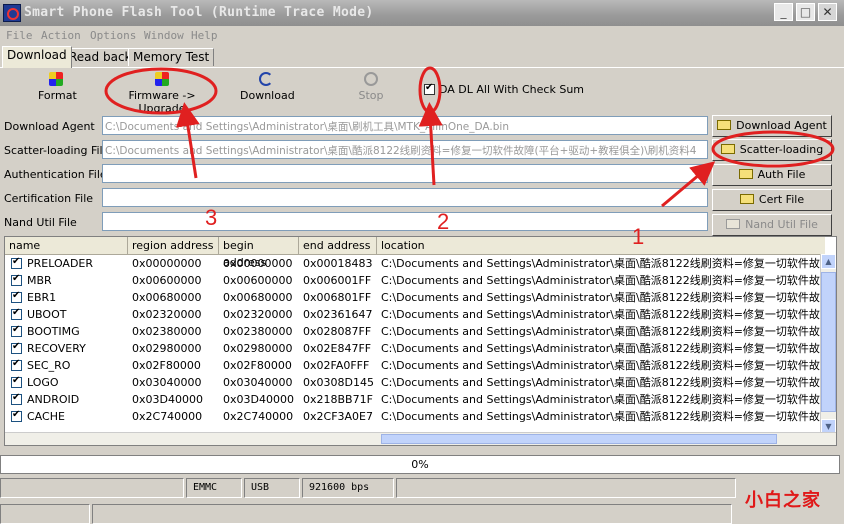 This screenshot has height=524, width=844. What do you see at coordinates (258, 280) in the screenshot?
I see `cell-begin-address: 0x00600000` at bounding box center [258, 280].